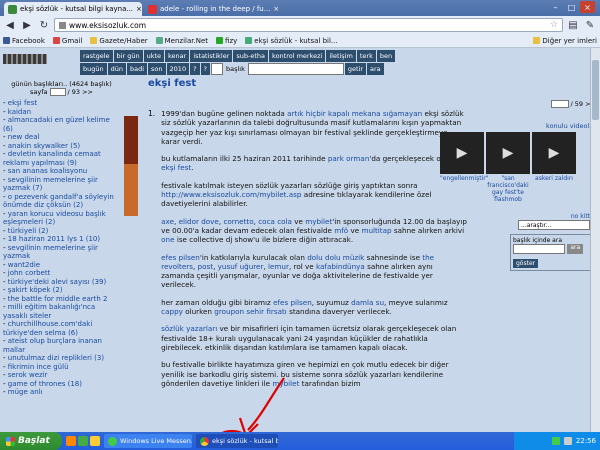 The height and width of the screenshot is (450, 600). Describe the element at coordinates (595, 240) in the screenshot. I see `page-scrollbar` at that location.